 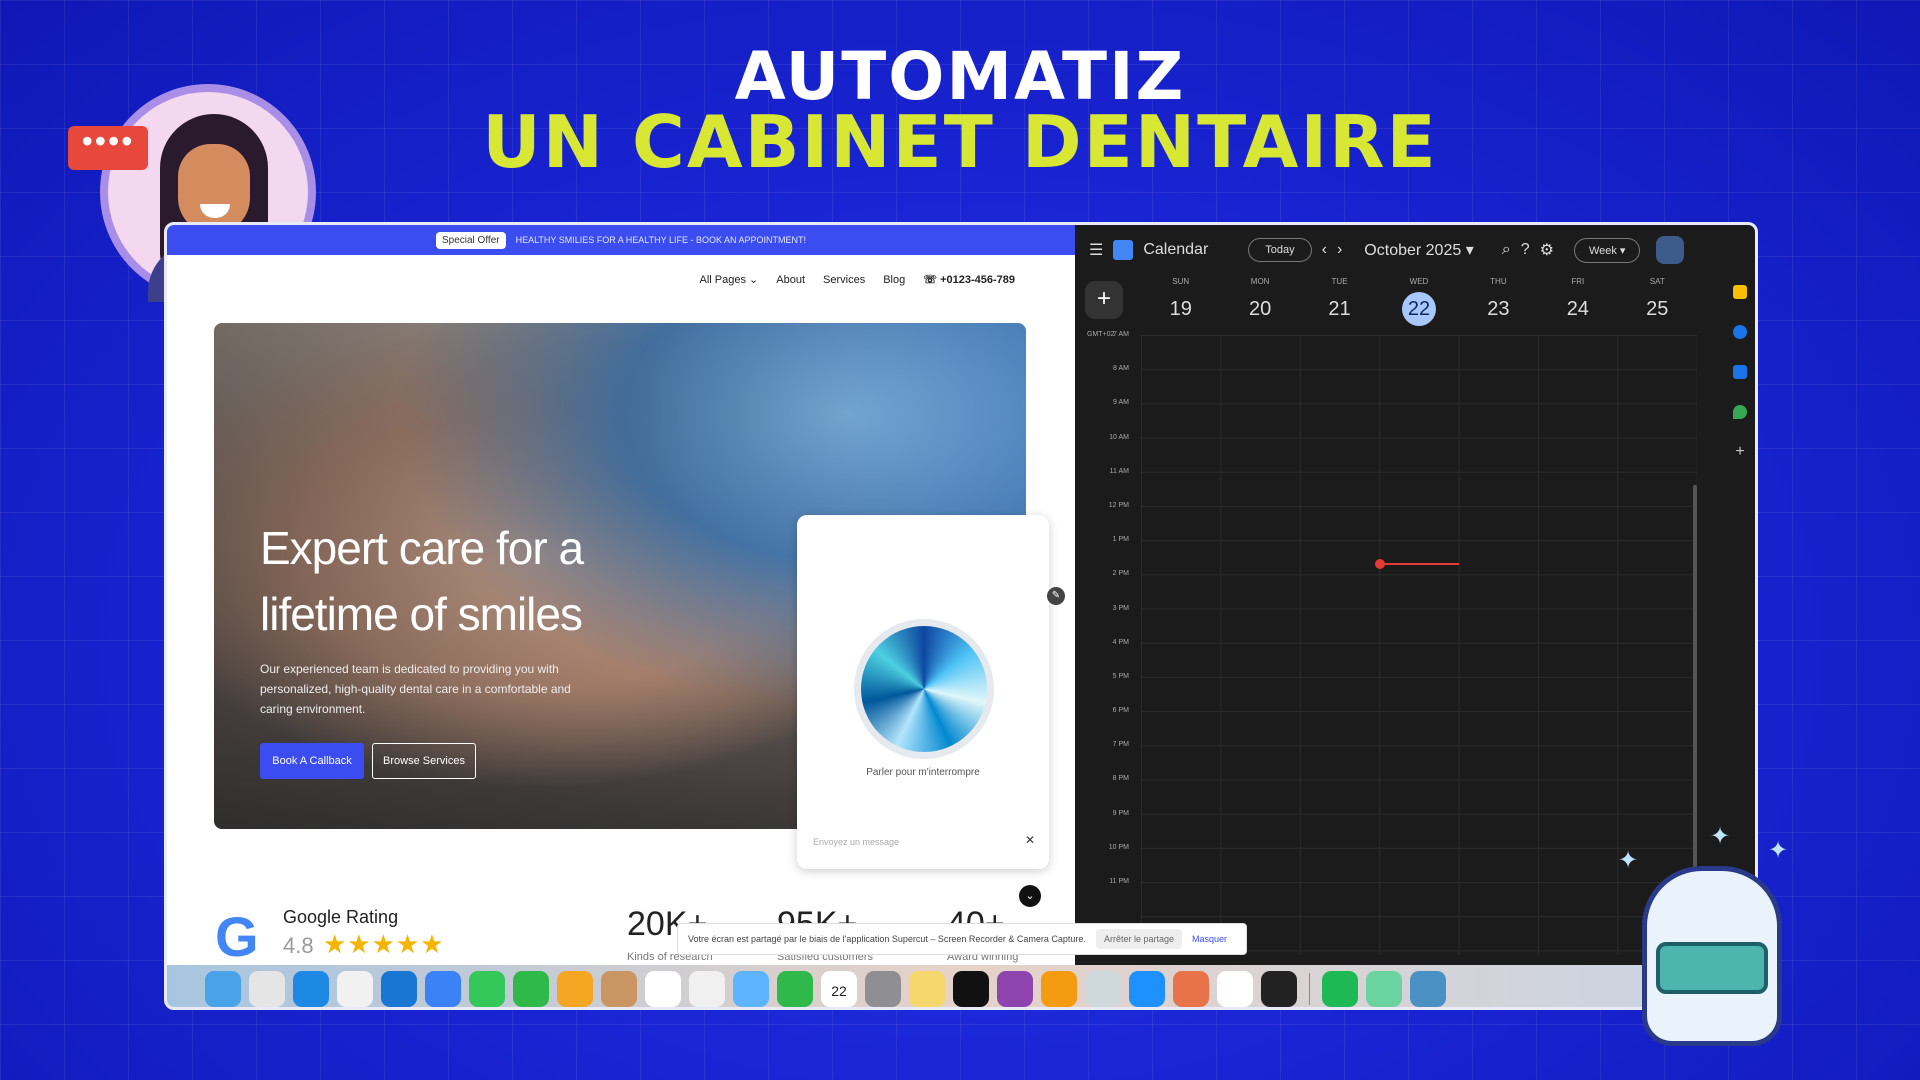 What do you see at coordinates (883, 989) in the screenshot?
I see `settings-icon` at bounding box center [883, 989].